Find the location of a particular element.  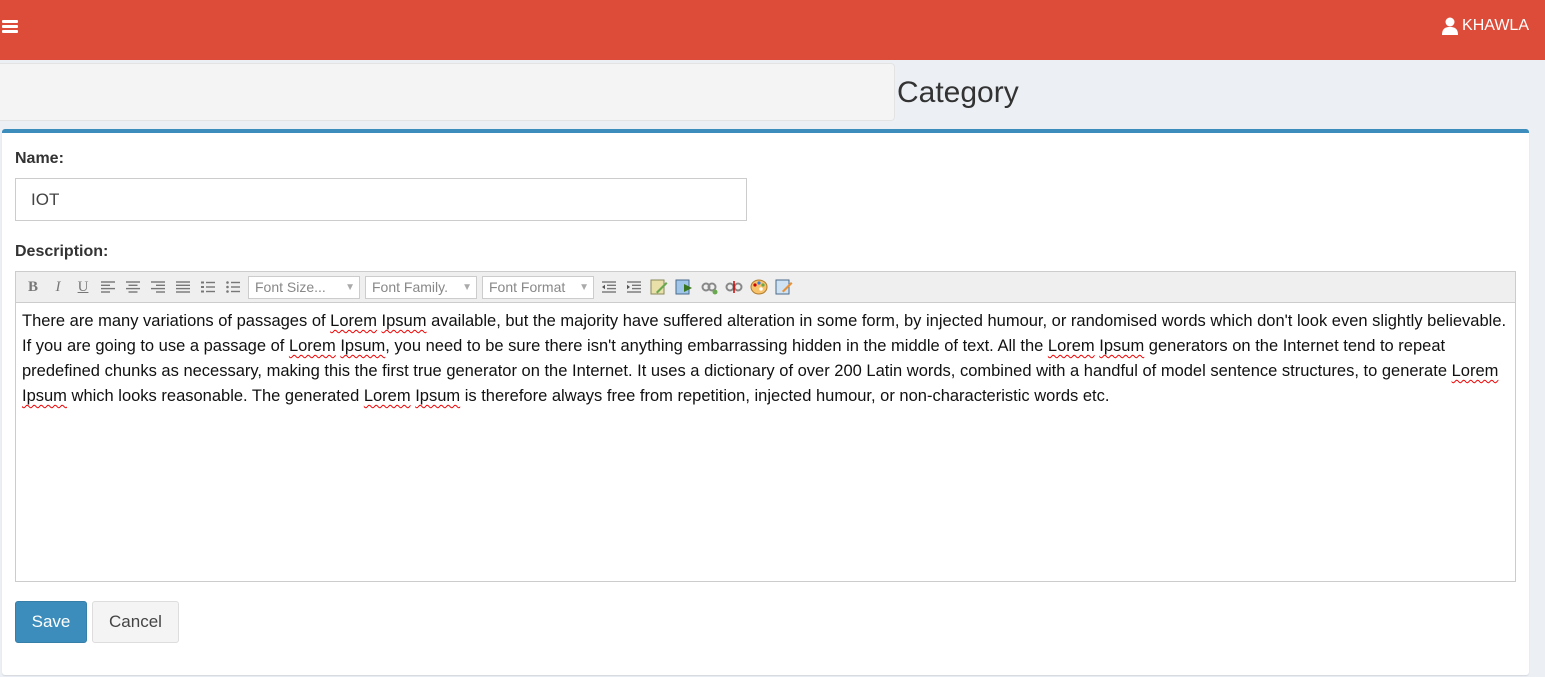

bold-button: B is located at coordinates (33, 287).